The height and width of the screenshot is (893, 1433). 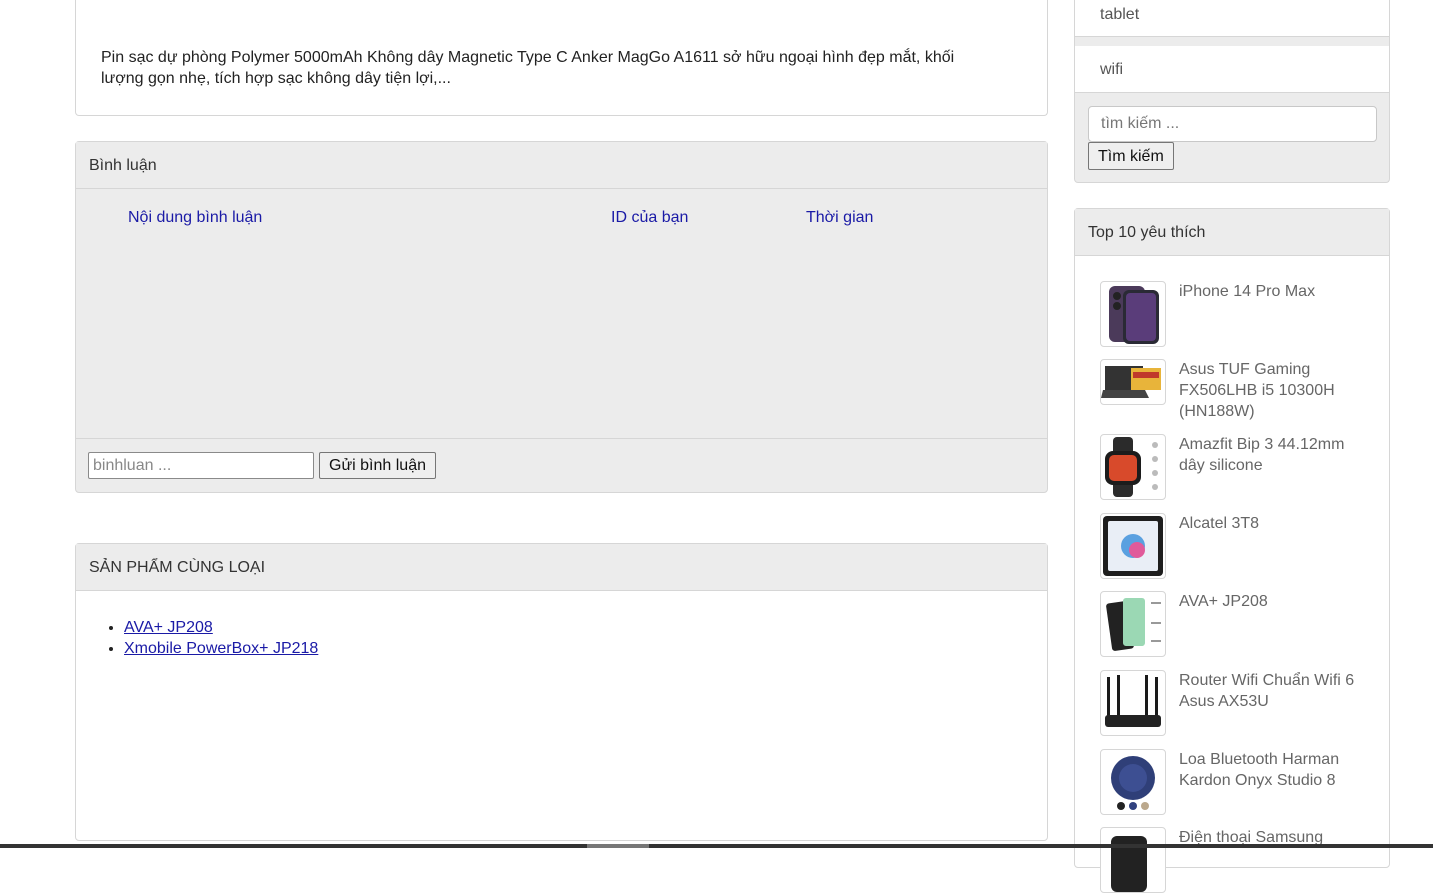 I want to click on category-search-panel: tablet wifi Tìm kiếm, so click(x=1232, y=91).